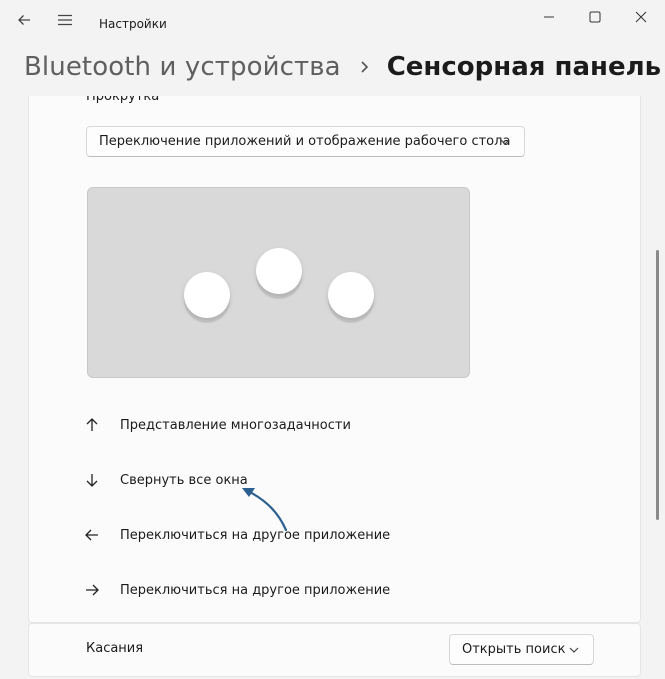 Image resolution: width=665 pixels, height=679 pixels. I want to click on gesture-swipe-down: Свернуть все окна, so click(166, 480).